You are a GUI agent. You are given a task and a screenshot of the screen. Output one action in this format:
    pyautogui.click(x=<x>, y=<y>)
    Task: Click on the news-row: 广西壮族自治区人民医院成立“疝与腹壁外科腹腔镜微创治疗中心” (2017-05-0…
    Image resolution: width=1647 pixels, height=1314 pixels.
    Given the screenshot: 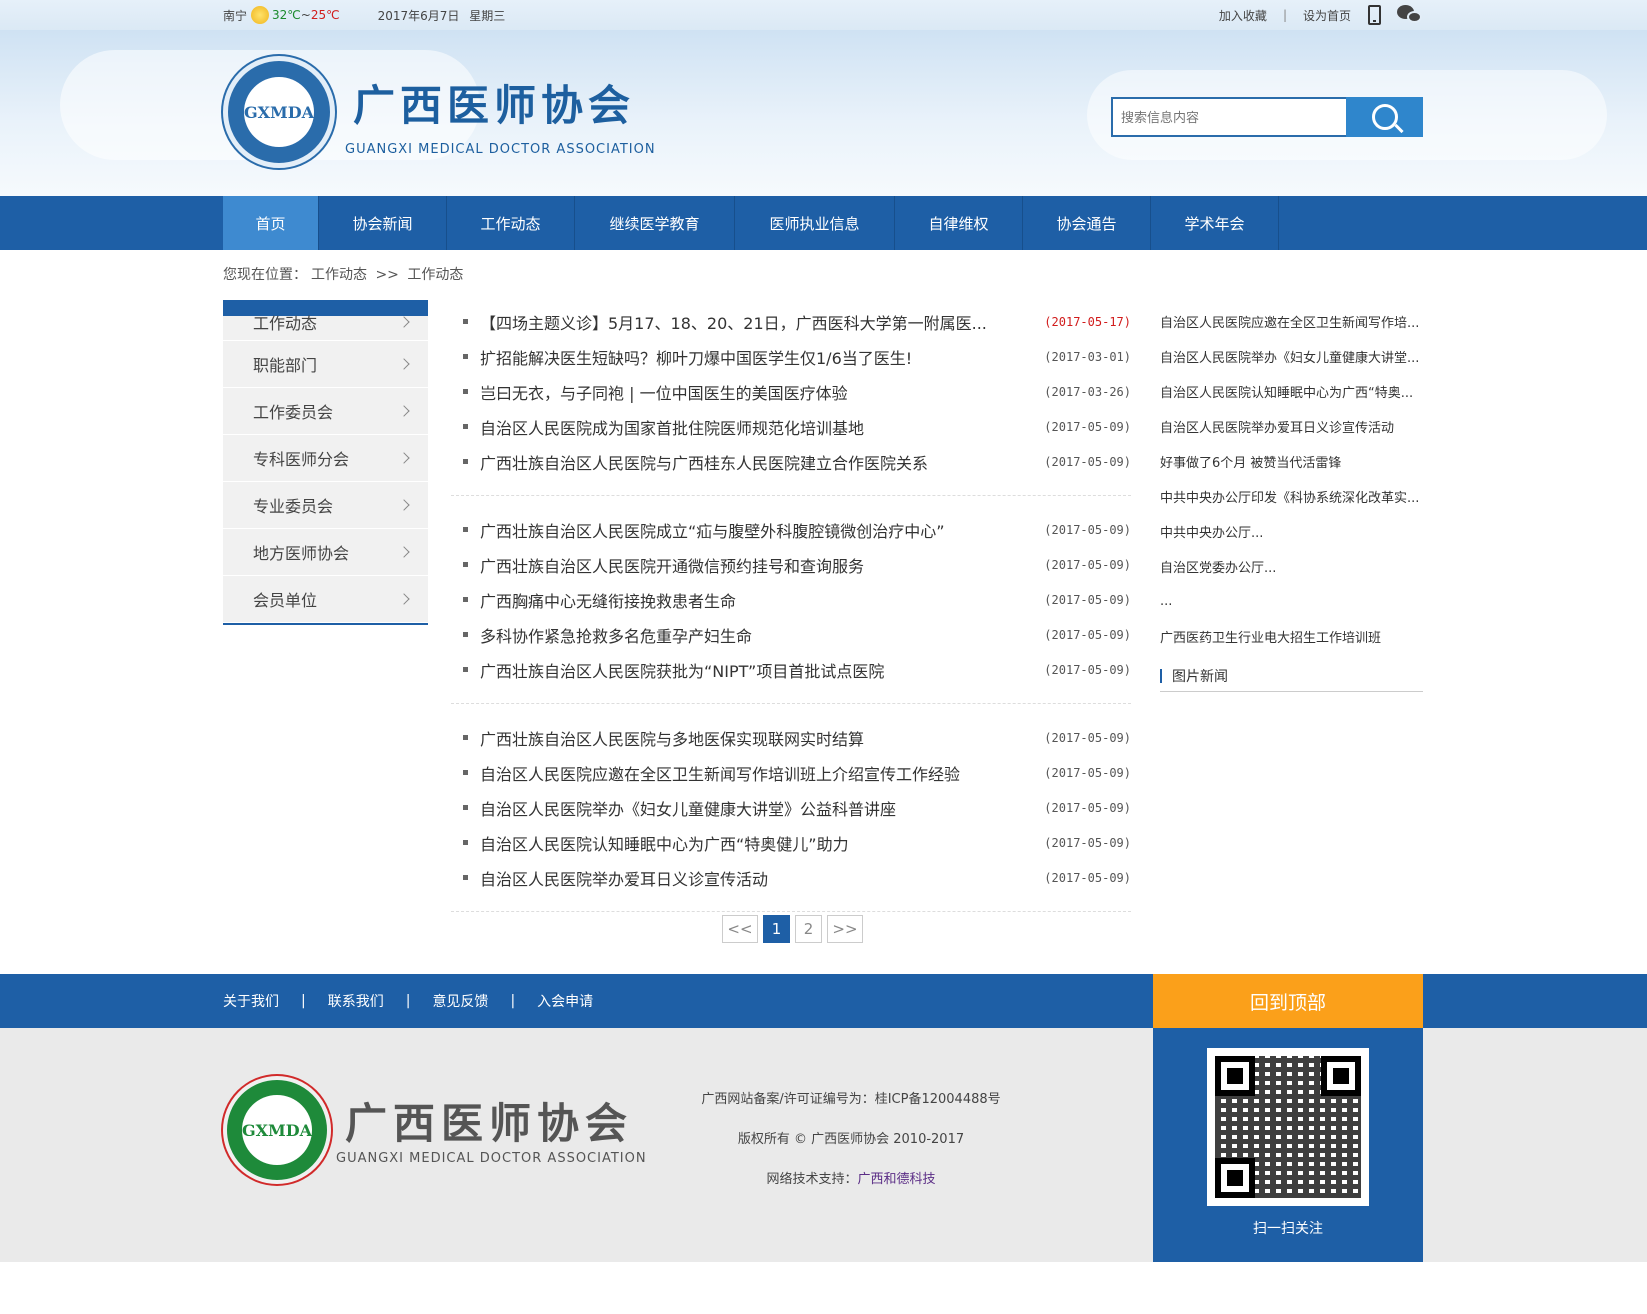 What is the action you would take?
    pyautogui.click(x=791, y=529)
    